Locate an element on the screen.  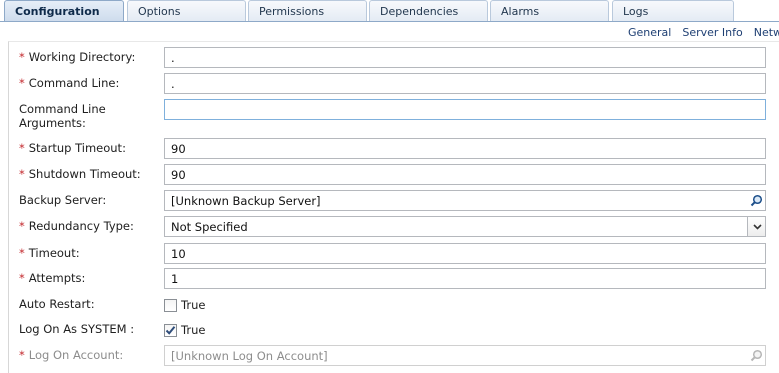
chevron-down-icon is located at coordinates (757, 226).